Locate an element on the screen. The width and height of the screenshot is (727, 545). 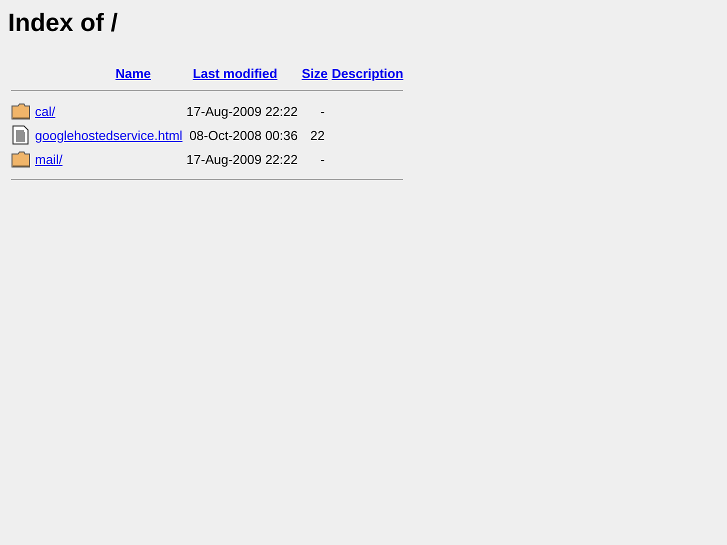
document-icon is located at coordinates (21, 135).